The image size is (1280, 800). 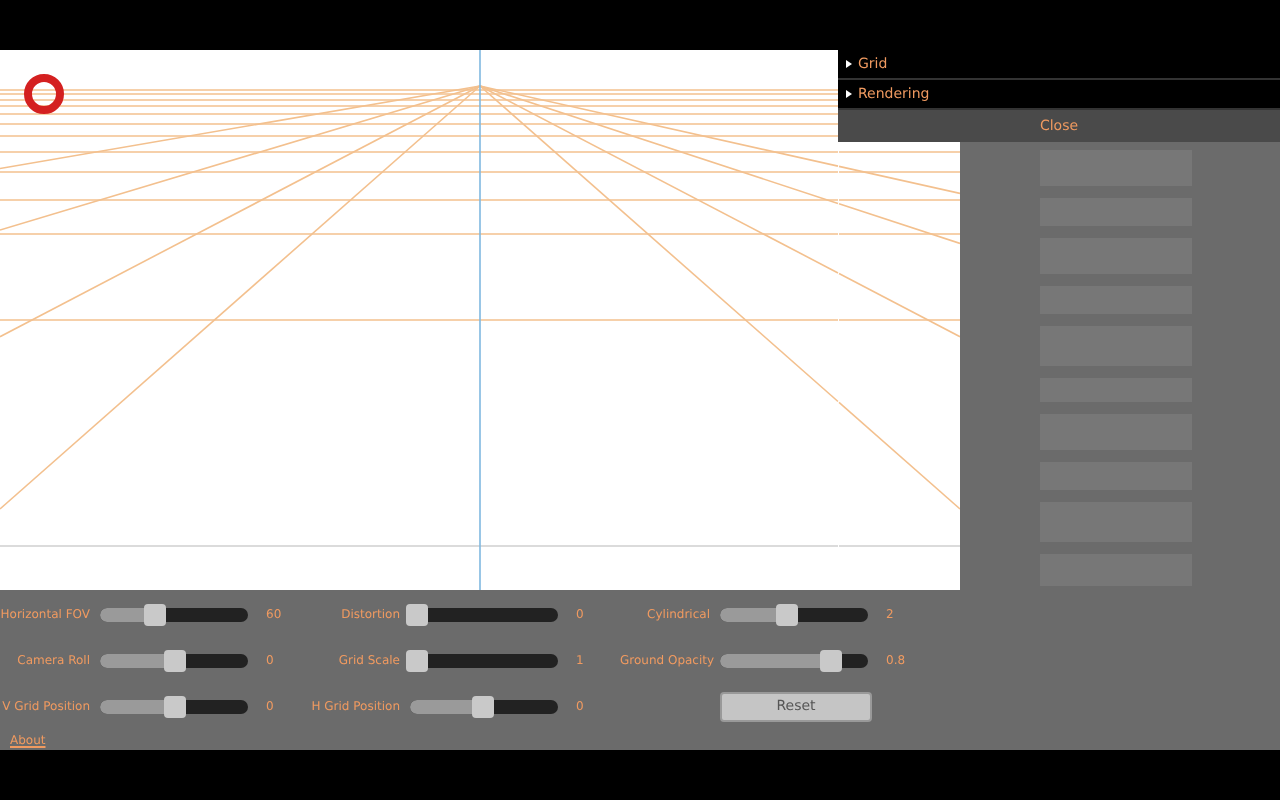 What do you see at coordinates (44, 94) in the screenshot?
I see `ring-marker-icon` at bounding box center [44, 94].